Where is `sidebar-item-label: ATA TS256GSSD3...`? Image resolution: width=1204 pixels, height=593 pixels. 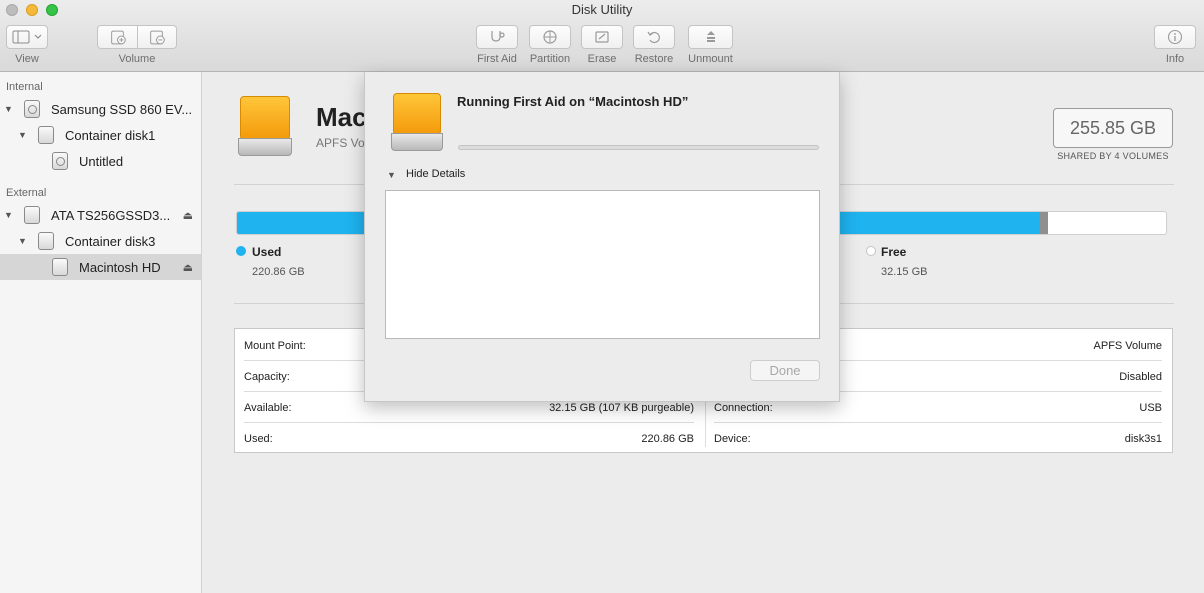
sidebar-item-label: ATA TS256GSSD3... is located at coordinates (111, 215).